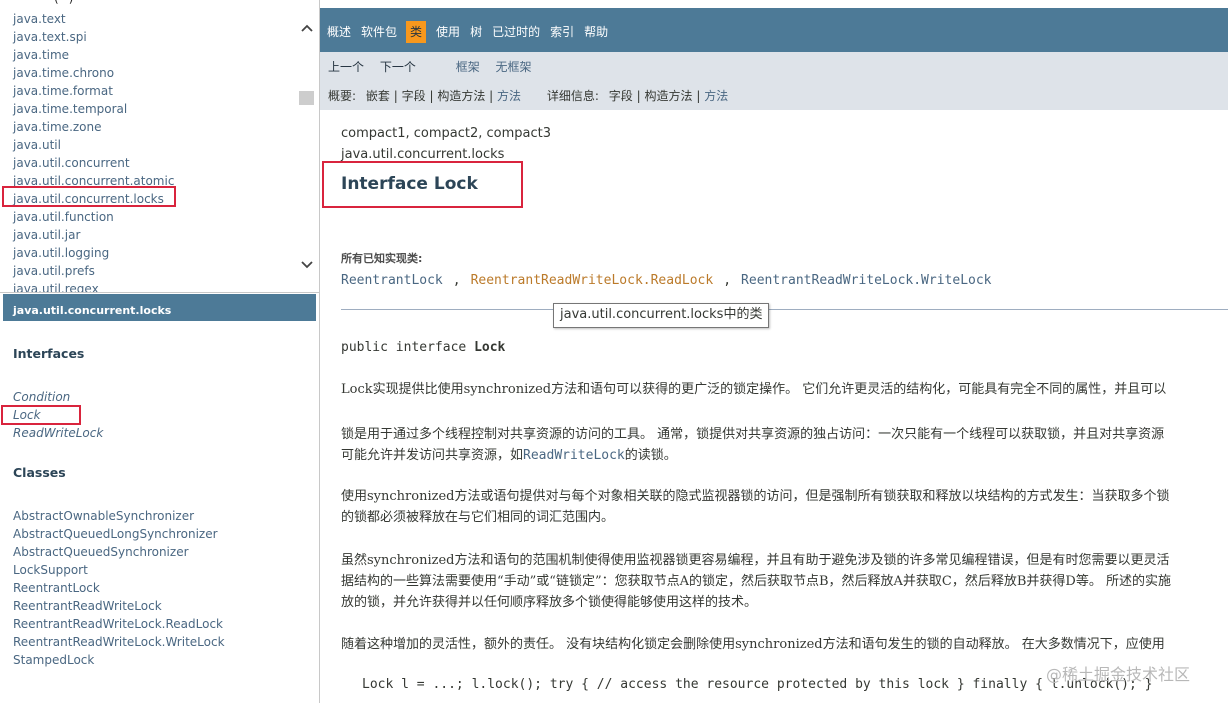 The width and height of the screenshot is (1228, 703). I want to click on package-list-item: java.time, so click(93, 55).